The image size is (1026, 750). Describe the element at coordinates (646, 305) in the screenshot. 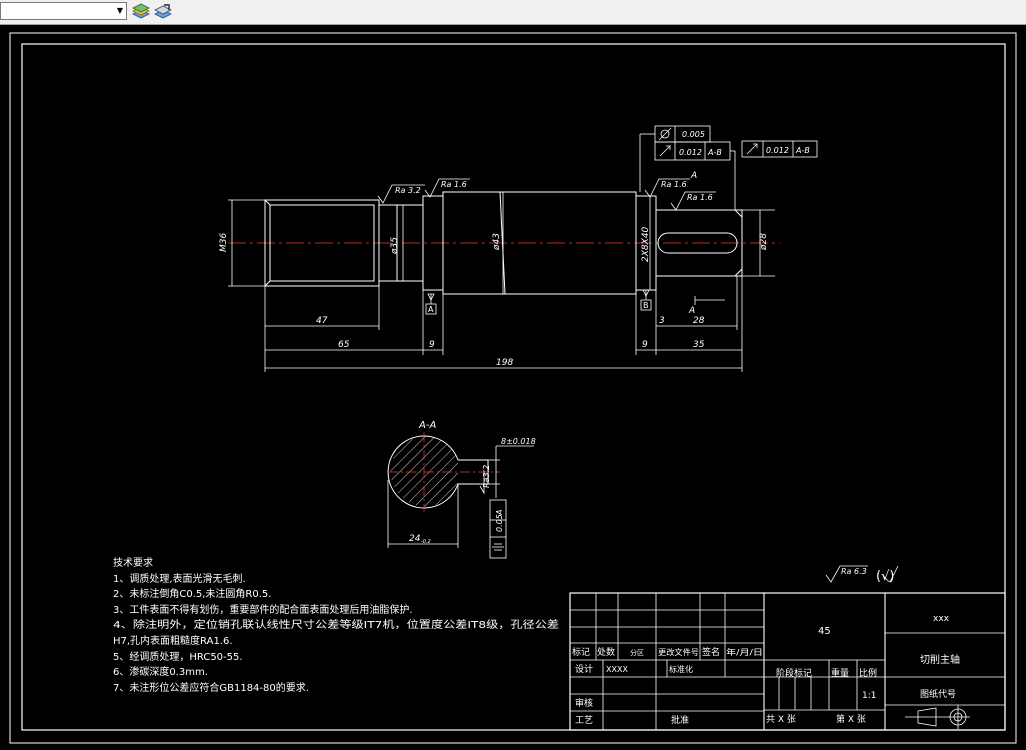

I see `datum-b-label: B` at that location.